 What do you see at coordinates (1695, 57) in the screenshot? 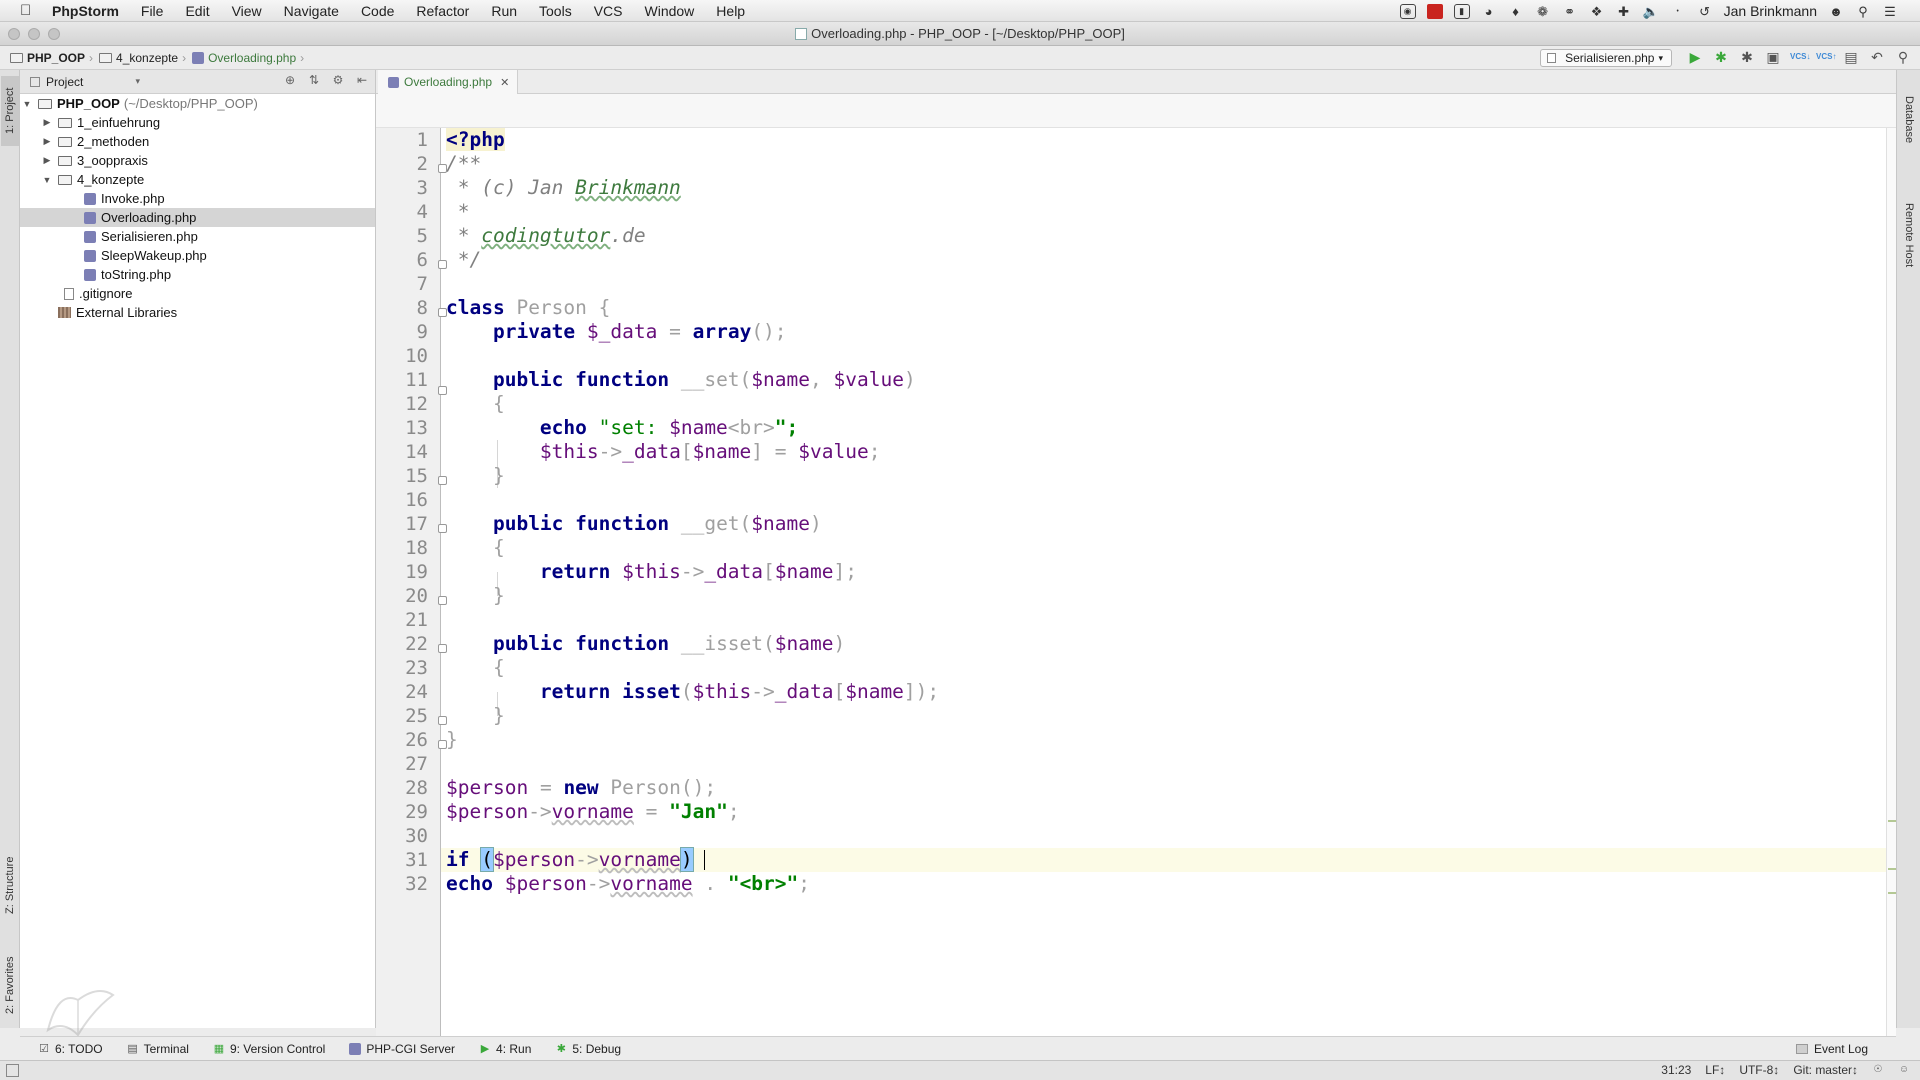
I see `run-icon: ▶` at bounding box center [1695, 57].